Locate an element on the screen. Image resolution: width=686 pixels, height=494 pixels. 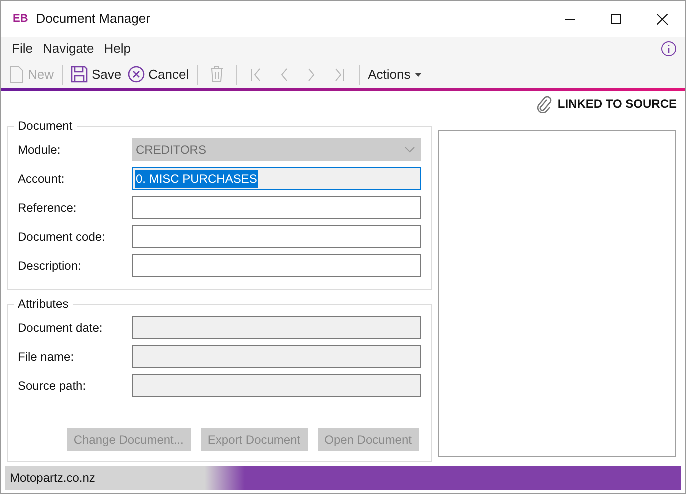
menu-item: Help is located at coordinates (117, 49).